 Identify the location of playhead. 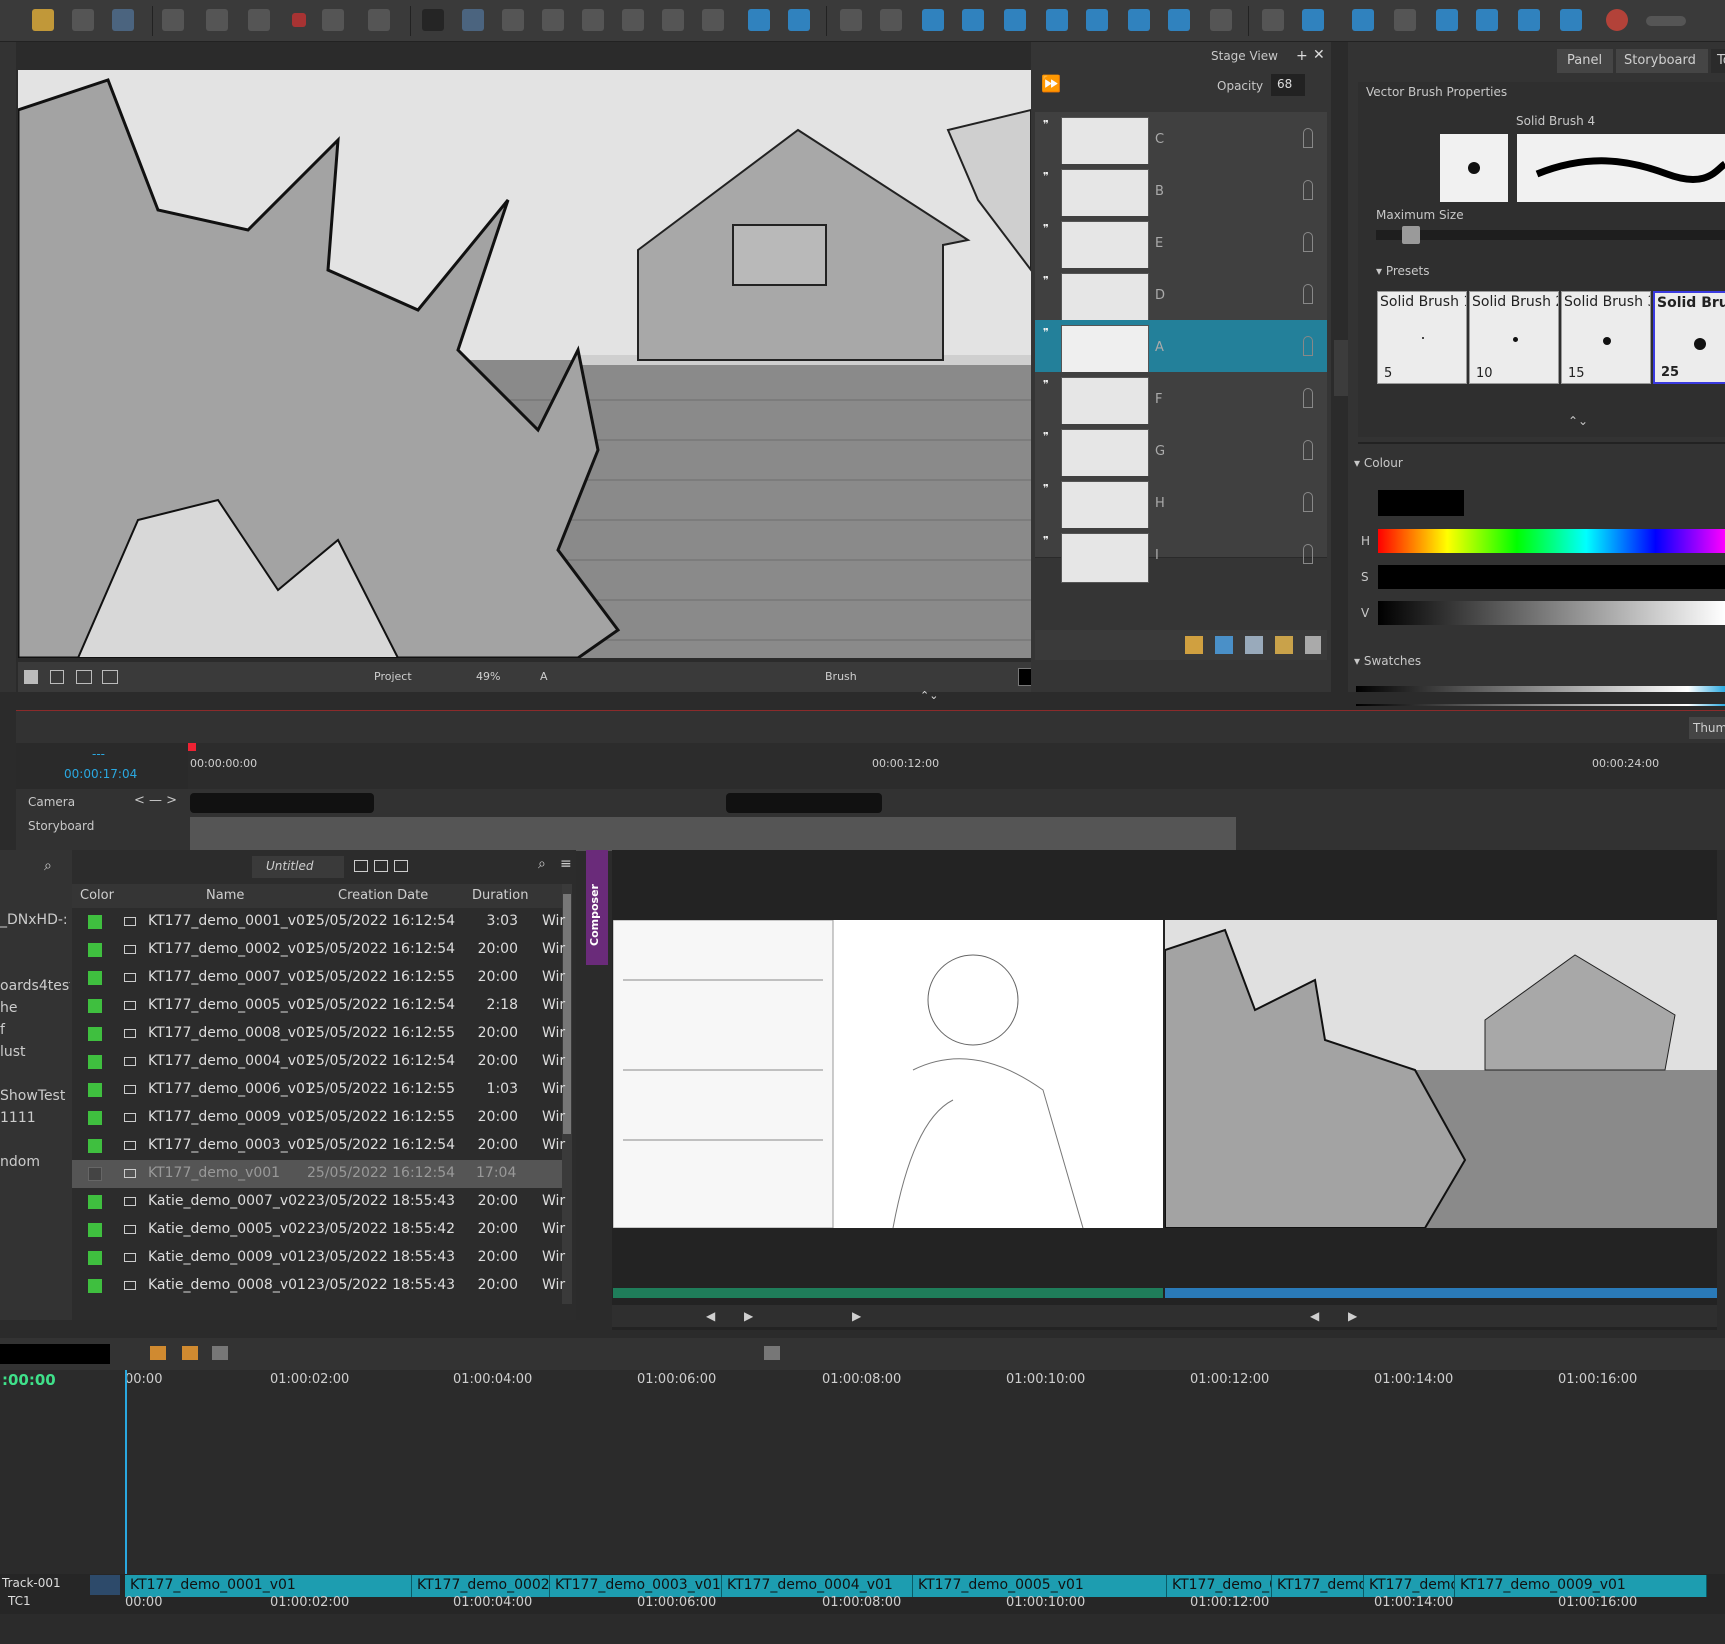
(192, 747).